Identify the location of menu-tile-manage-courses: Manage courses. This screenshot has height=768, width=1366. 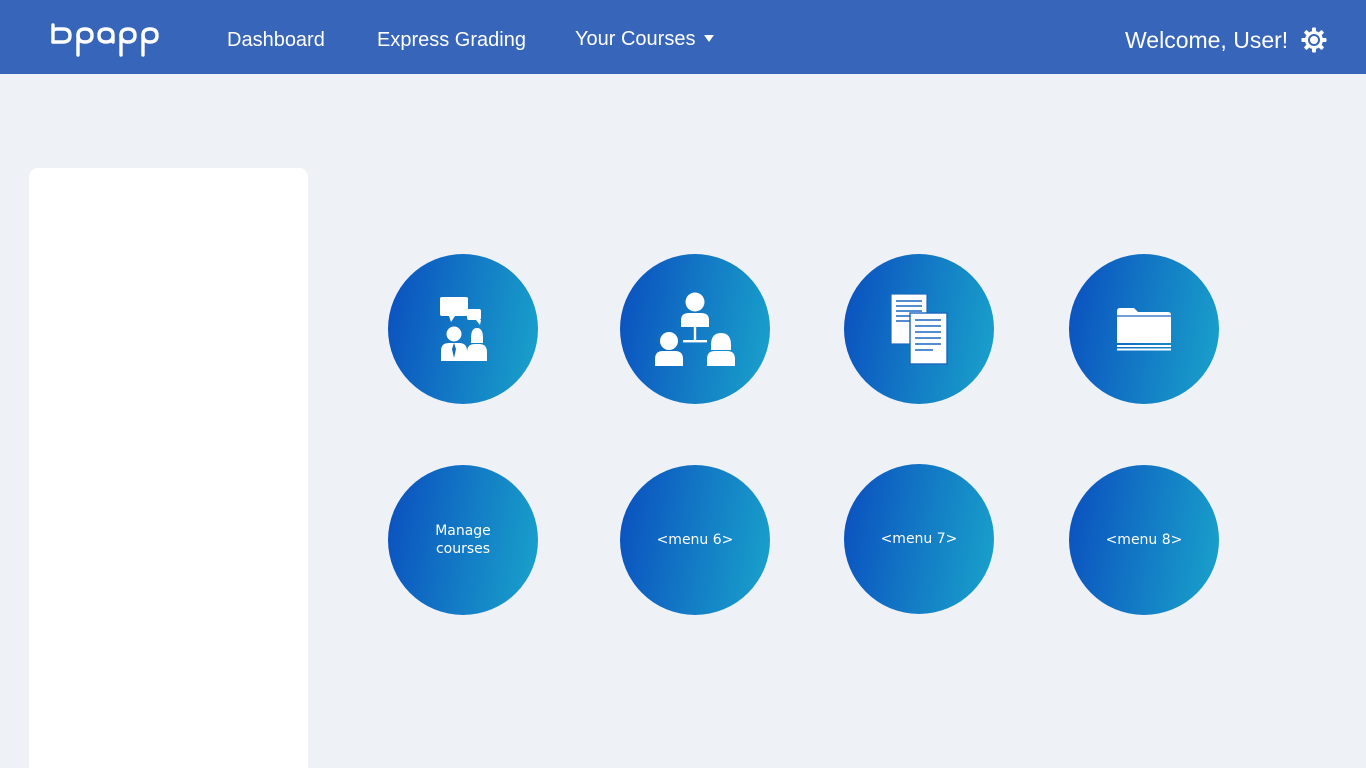
(463, 540).